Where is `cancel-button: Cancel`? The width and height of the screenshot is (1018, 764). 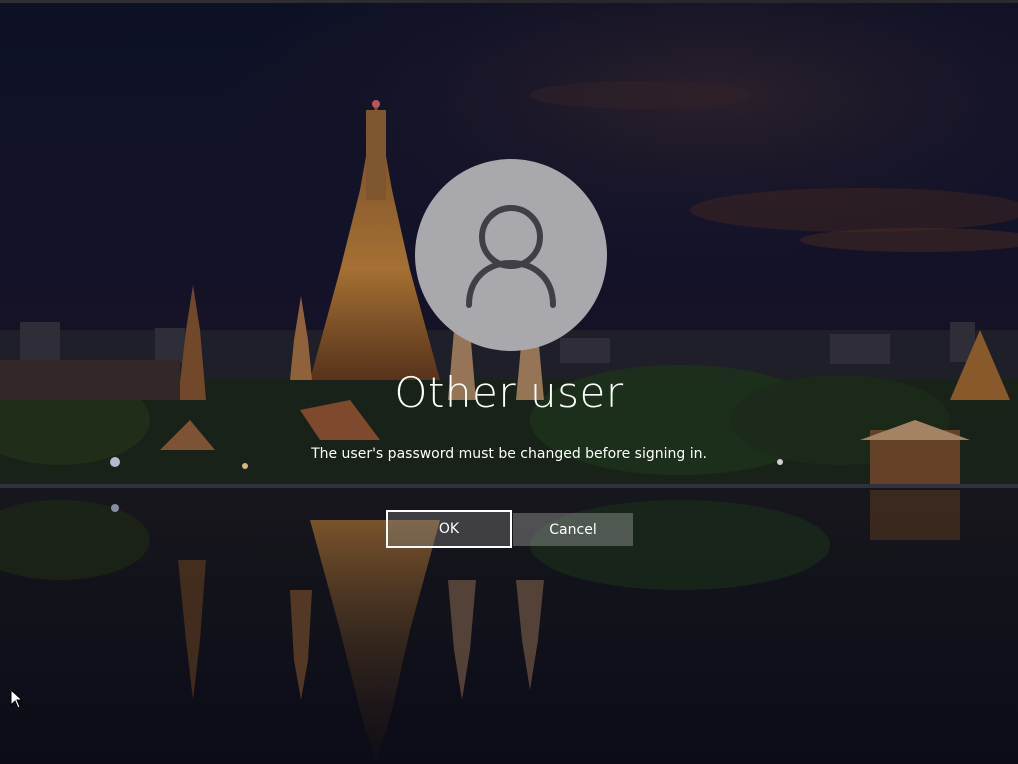
cancel-button: Cancel is located at coordinates (573, 529).